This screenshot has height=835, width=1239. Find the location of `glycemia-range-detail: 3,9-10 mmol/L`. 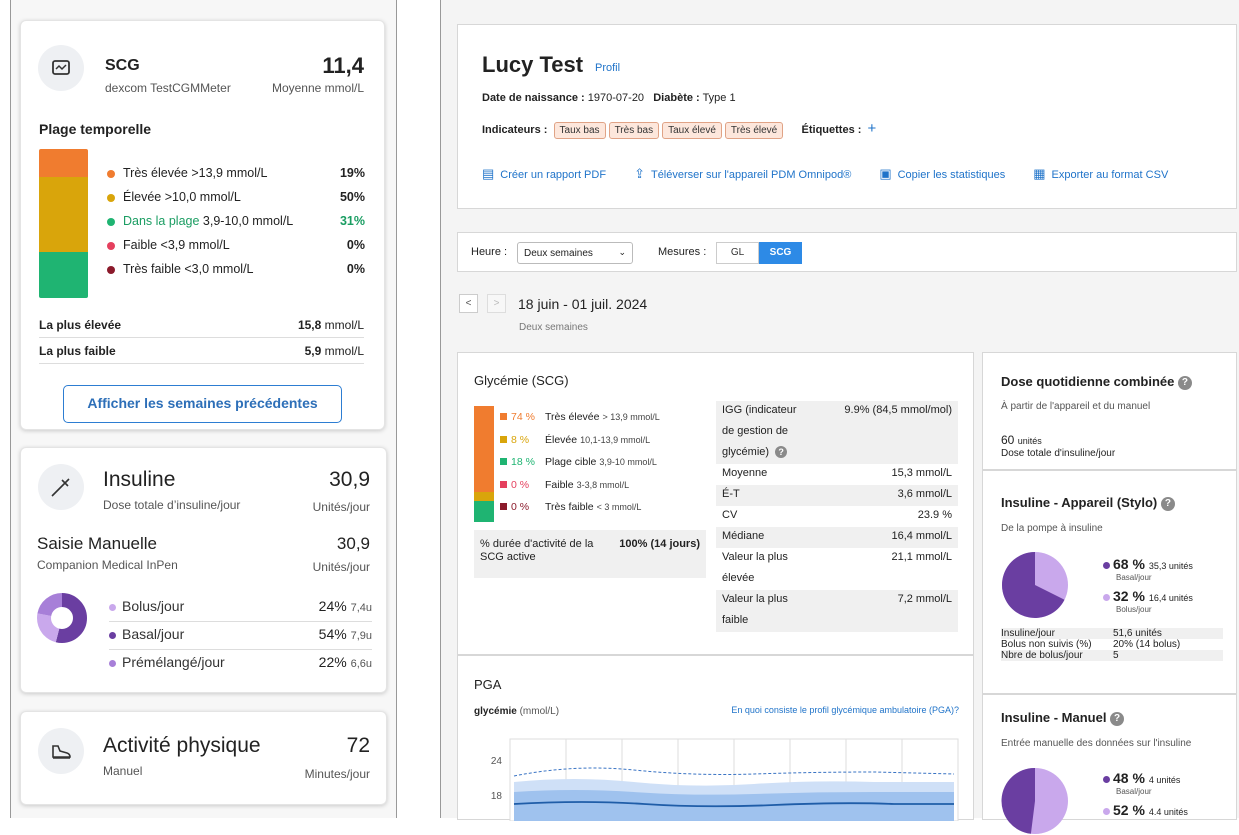

glycemia-range-detail: 3,9-10 mmol/L is located at coordinates (628, 462).